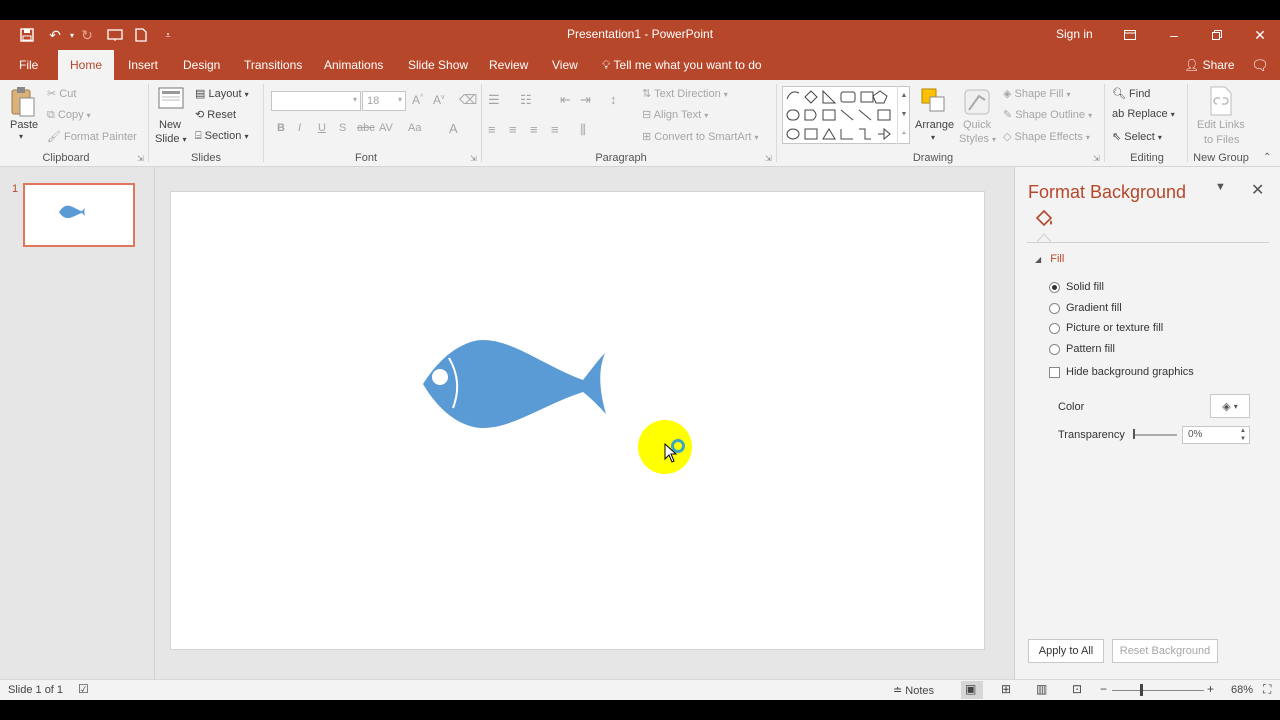 The width and height of the screenshot is (1280, 720). I want to click on zoom-in-icon: +, so click(1210, 689).